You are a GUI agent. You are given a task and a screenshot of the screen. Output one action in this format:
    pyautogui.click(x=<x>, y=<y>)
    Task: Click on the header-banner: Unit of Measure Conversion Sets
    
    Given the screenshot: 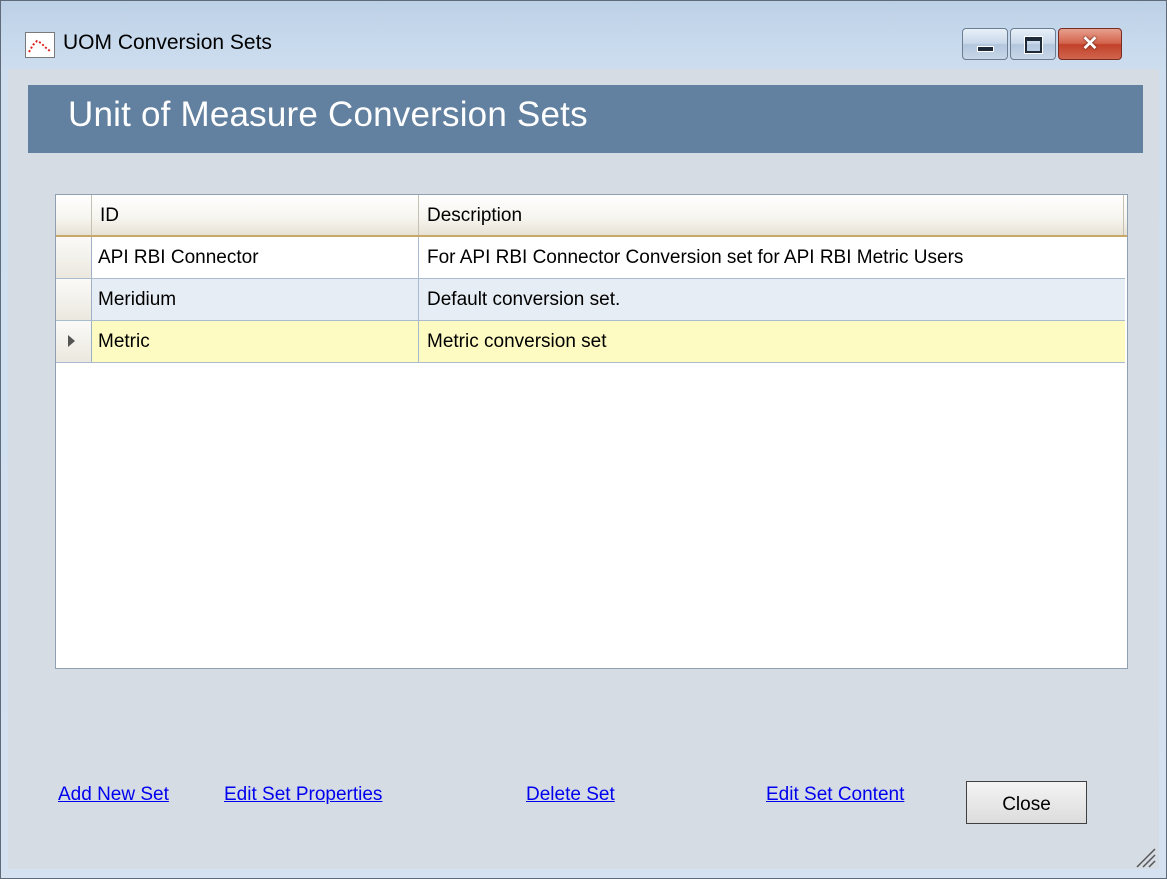 What is the action you would take?
    pyautogui.click(x=585, y=119)
    